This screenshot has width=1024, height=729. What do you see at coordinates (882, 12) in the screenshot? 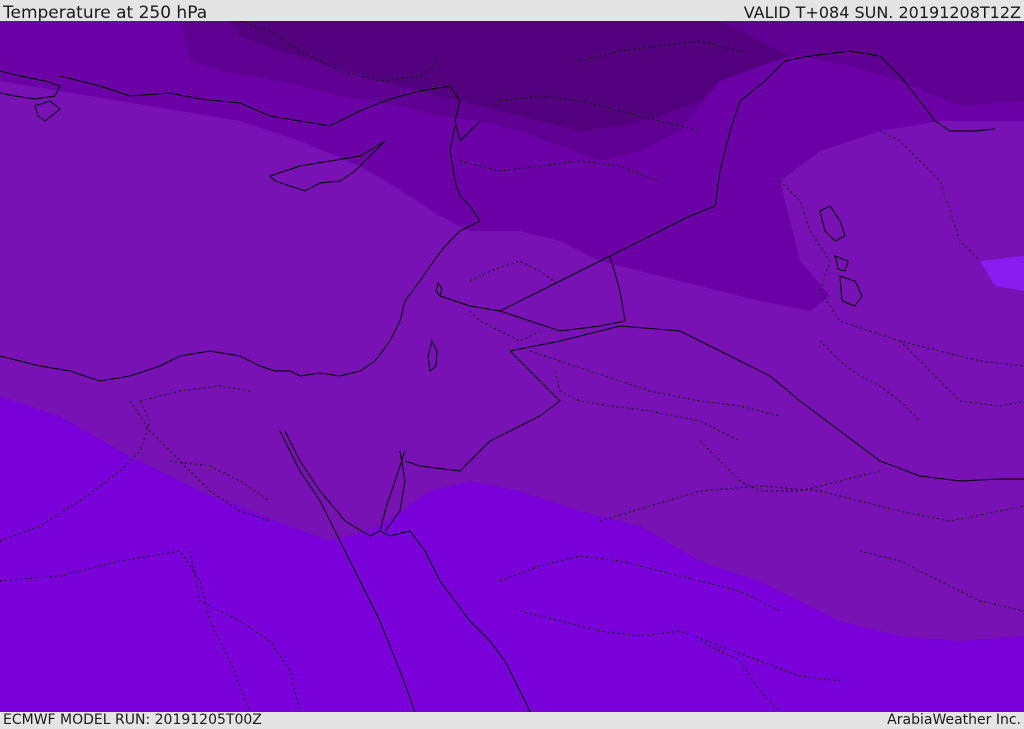
I see `valid-time-label: VALID T+084 SUN. 20191208T12Z` at bounding box center [882, 12].